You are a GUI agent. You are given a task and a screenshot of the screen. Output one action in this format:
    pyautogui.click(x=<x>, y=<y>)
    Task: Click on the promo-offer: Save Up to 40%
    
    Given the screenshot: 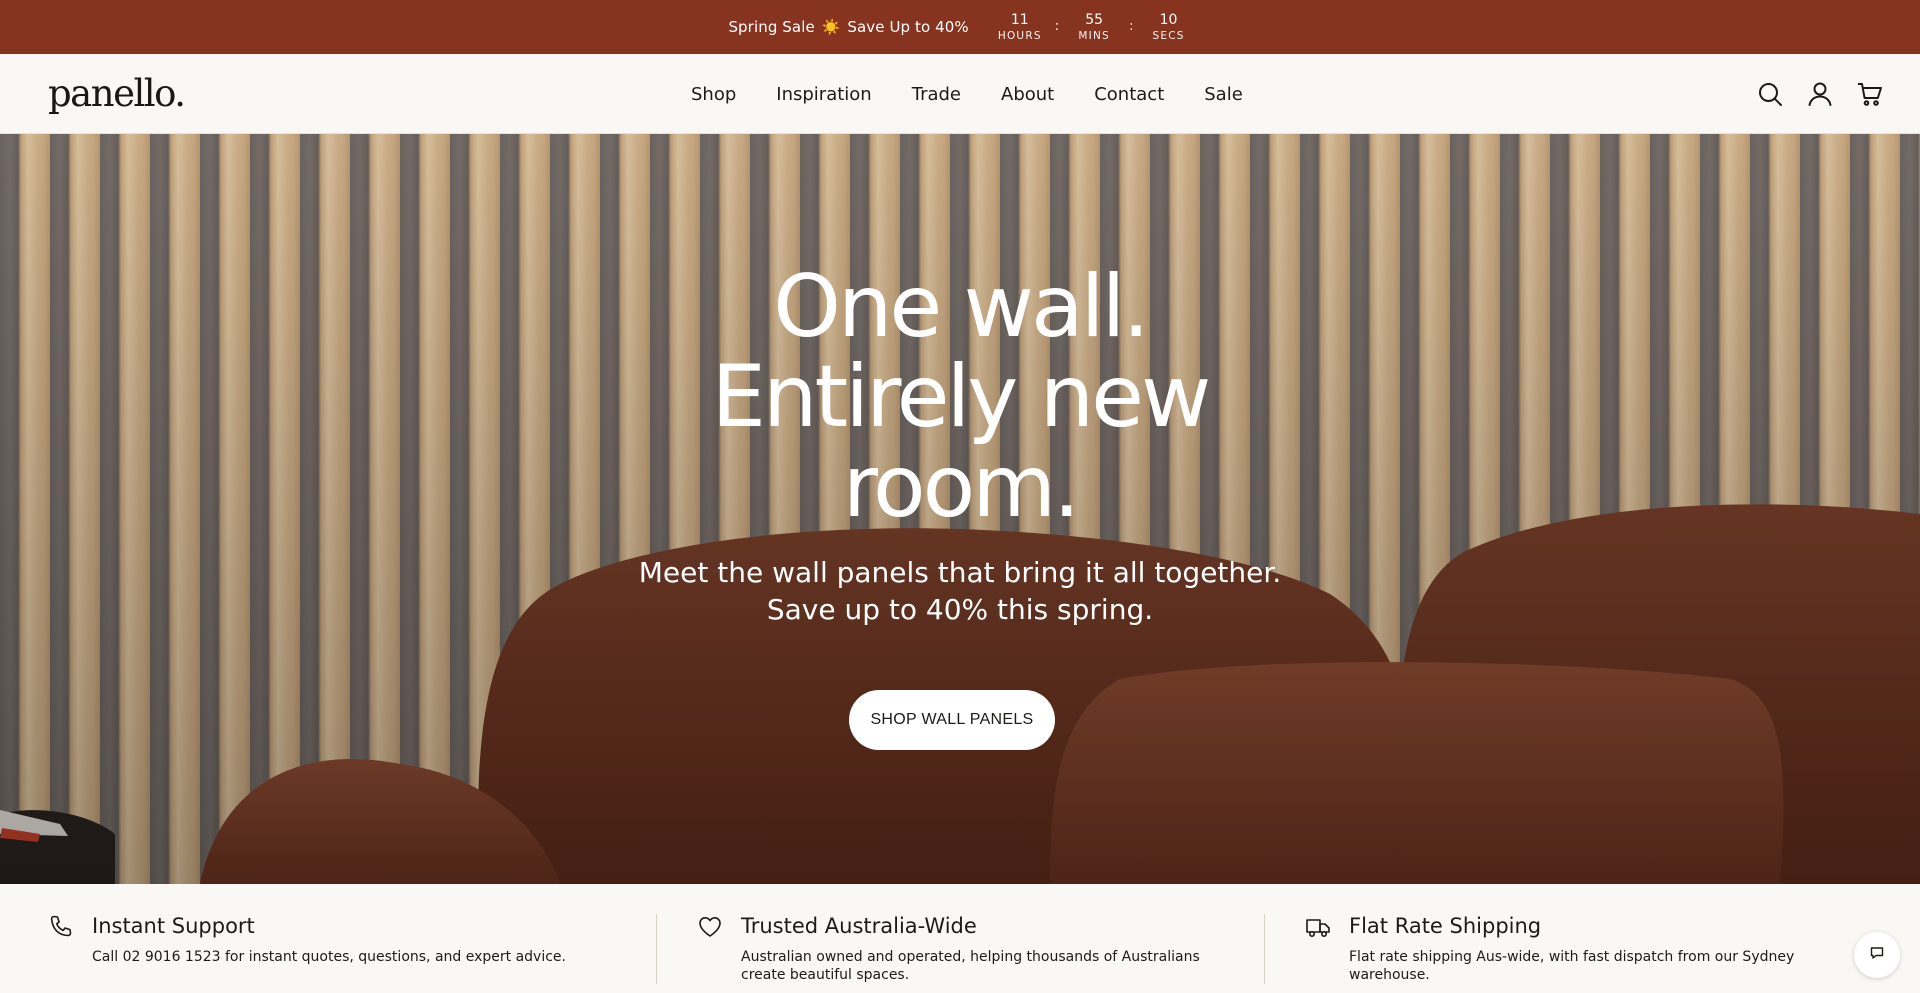 What is the action you would take?
    pyautogui.click(x=908, y=27)
    